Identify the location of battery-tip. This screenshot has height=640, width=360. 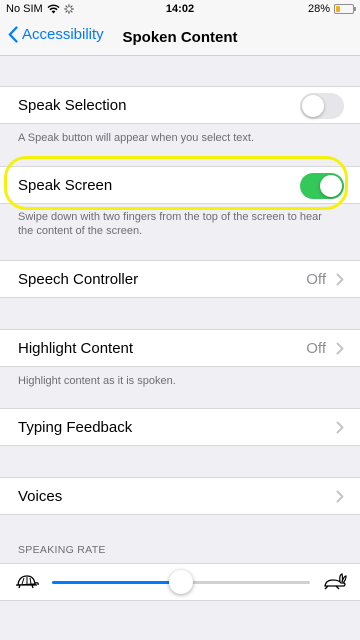
(355, 9).